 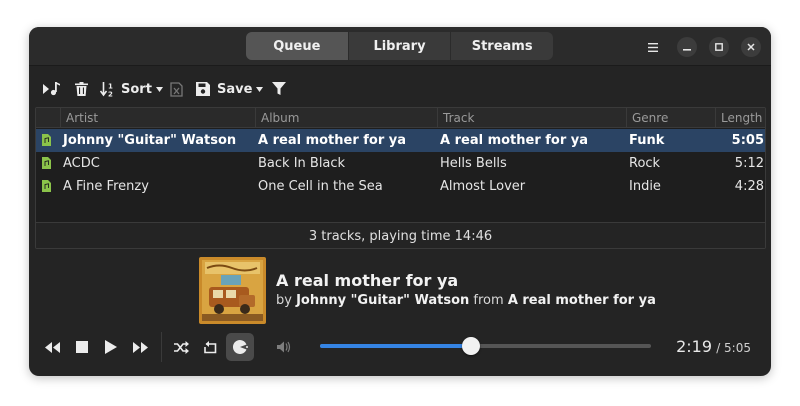 What do you see at coordinates (485, 346) in the screenshot?
I see `seek-bar` at bounding box center [485, 346].